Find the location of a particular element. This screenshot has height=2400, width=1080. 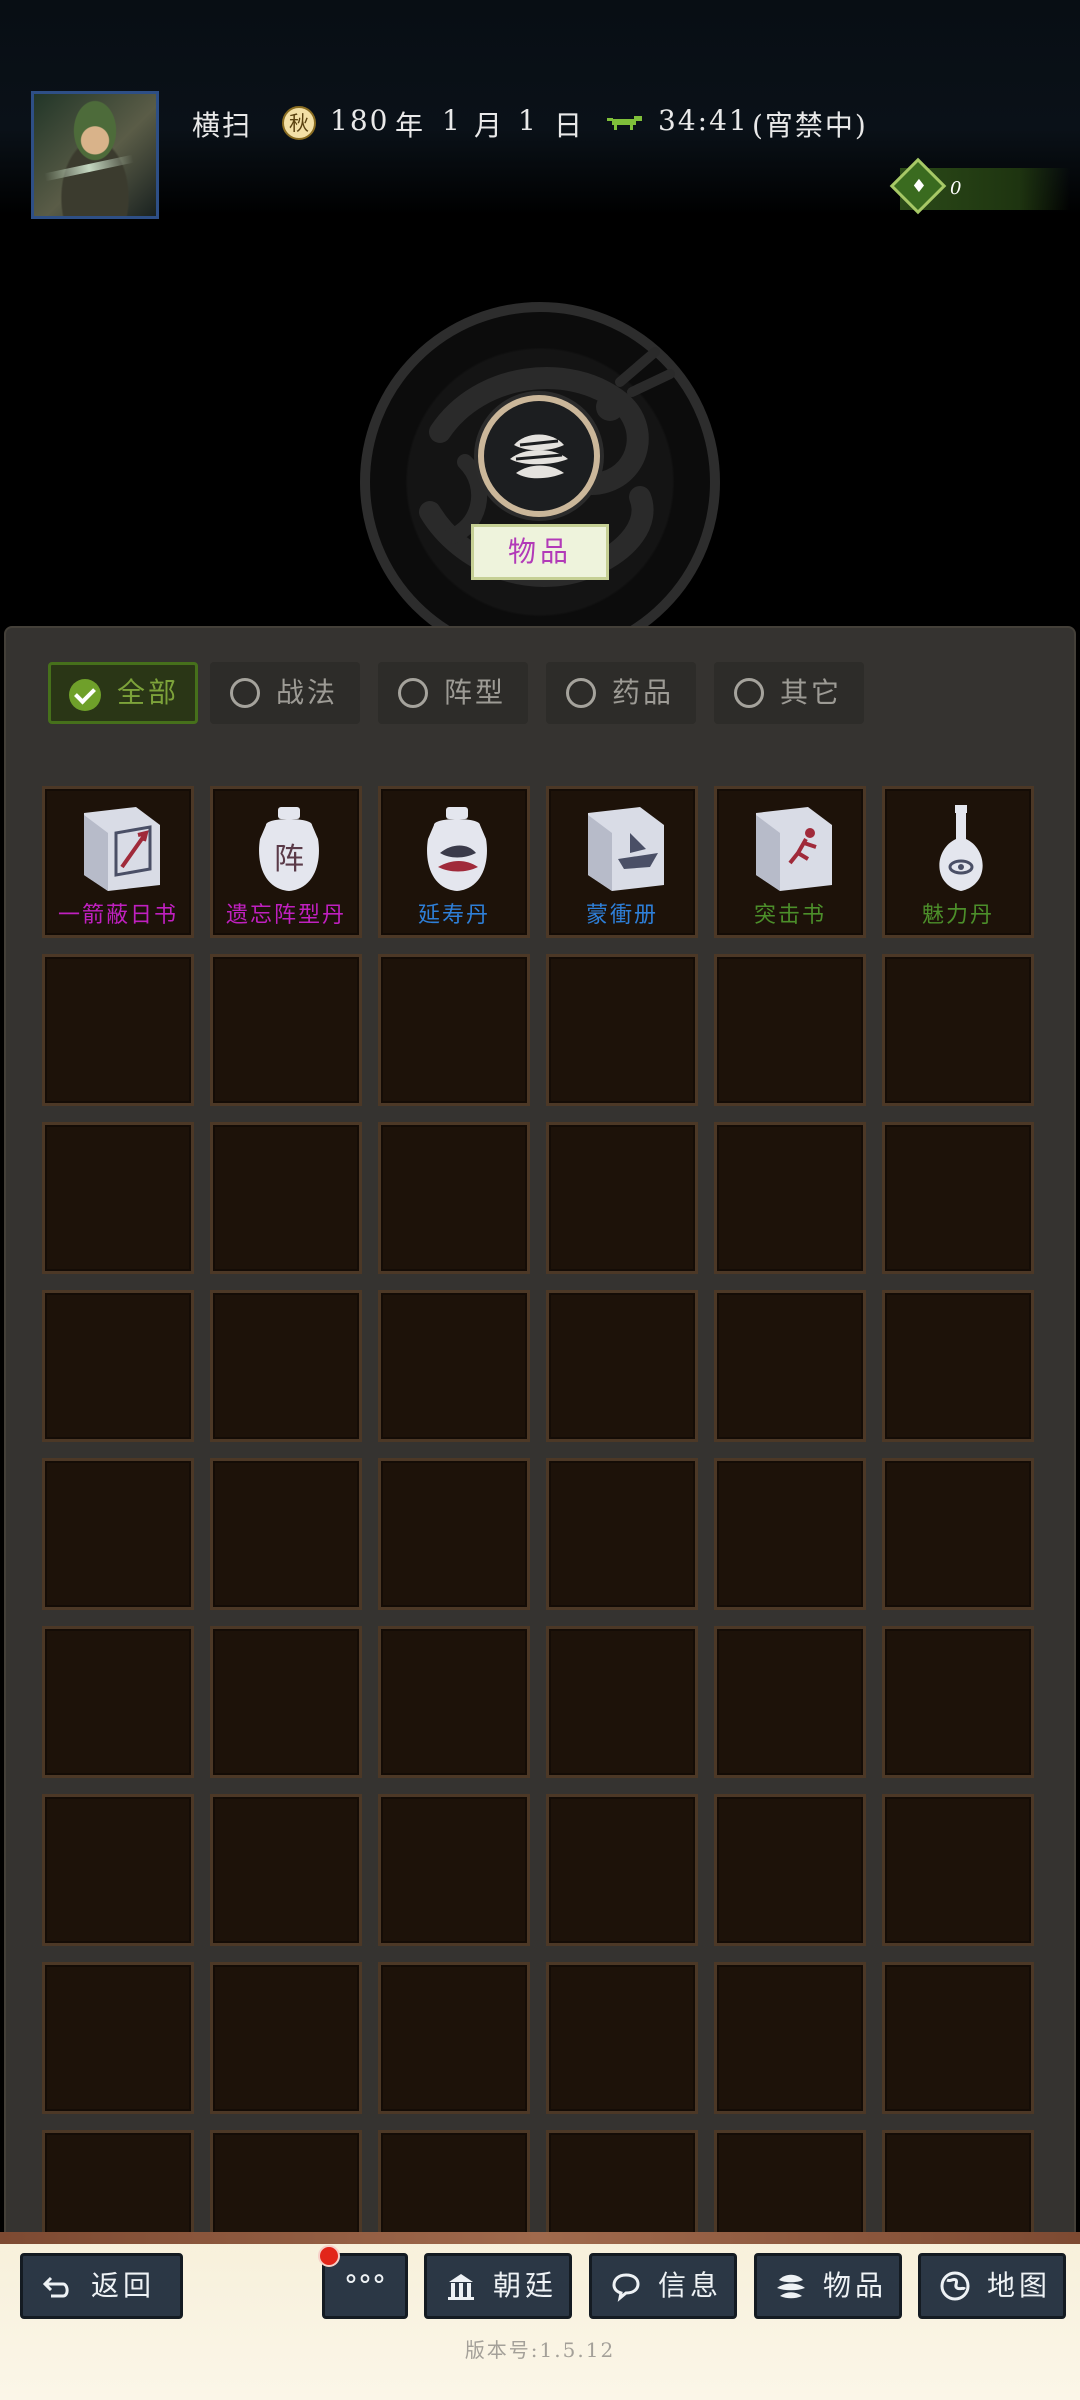

item-slot: 一箭蔽日书 is located at coordinates (118, 862).